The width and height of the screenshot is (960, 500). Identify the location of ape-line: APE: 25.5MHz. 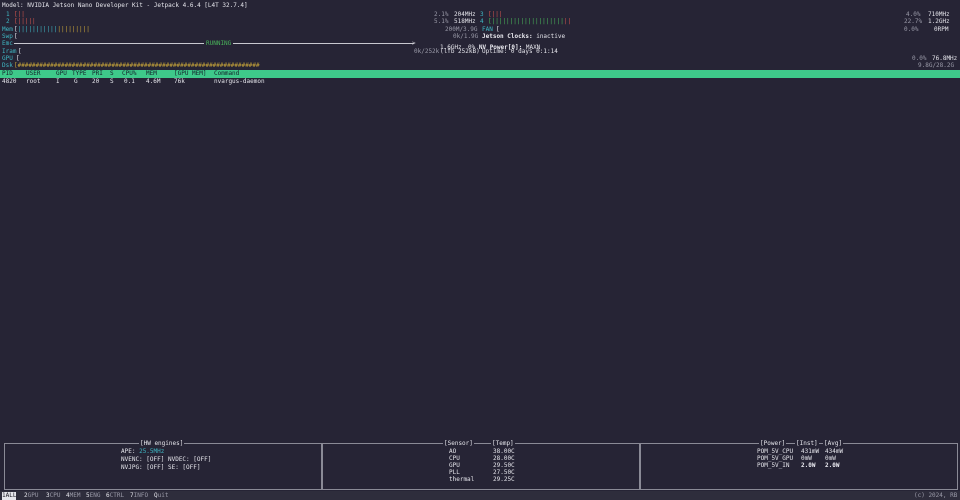
(143, 451).